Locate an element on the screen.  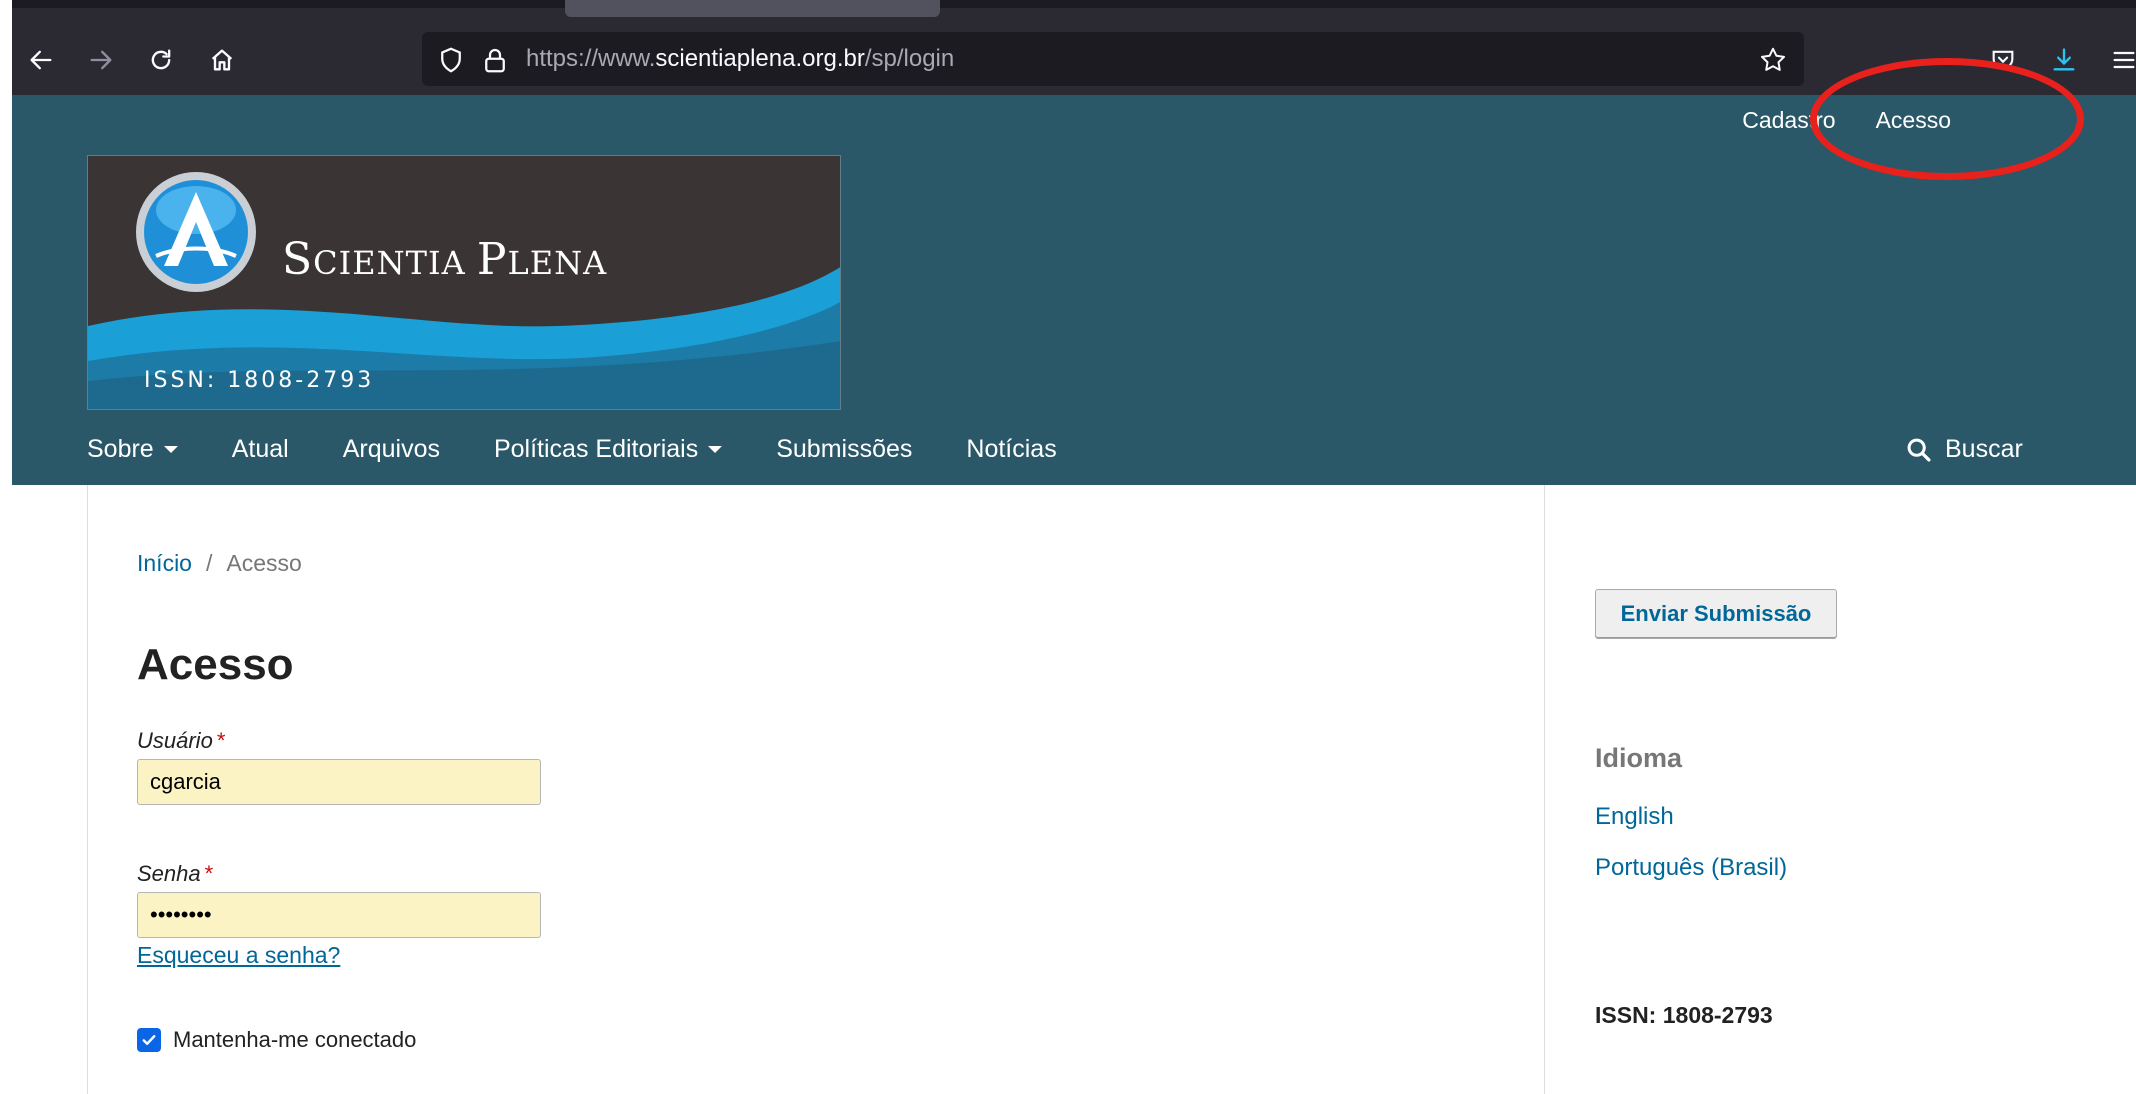
forgot-password-link: Esqueceu a senha? is located at coordinates (238, 955).